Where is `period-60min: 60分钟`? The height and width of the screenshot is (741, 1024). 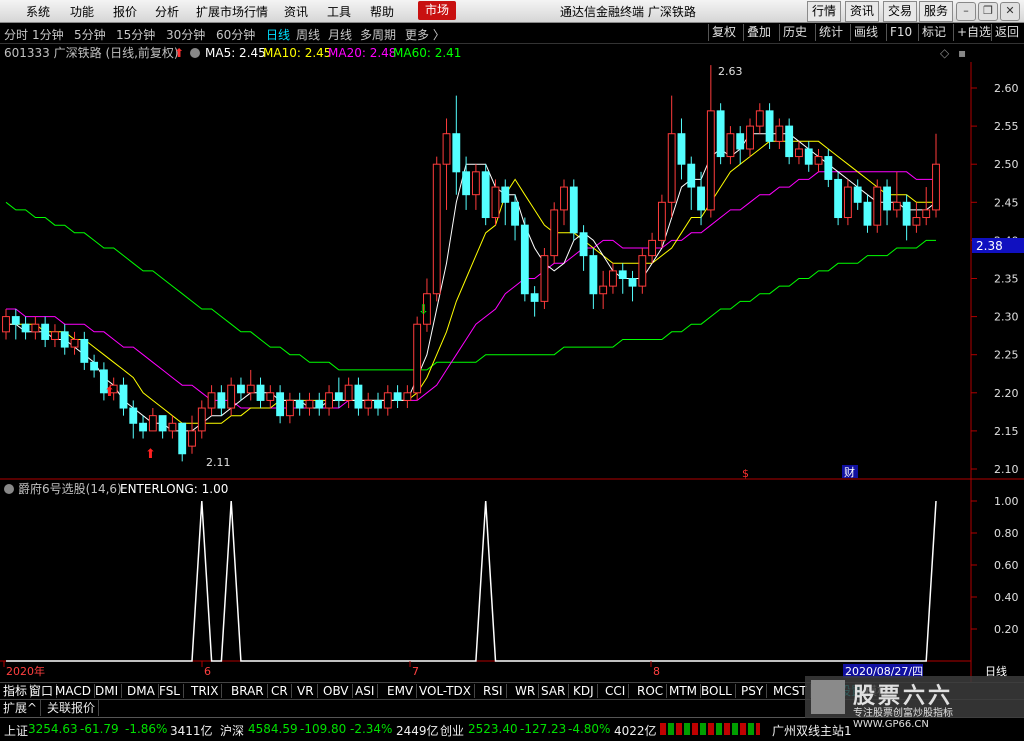 period-60min: 60分钟 is located at coordinates (235, 34).